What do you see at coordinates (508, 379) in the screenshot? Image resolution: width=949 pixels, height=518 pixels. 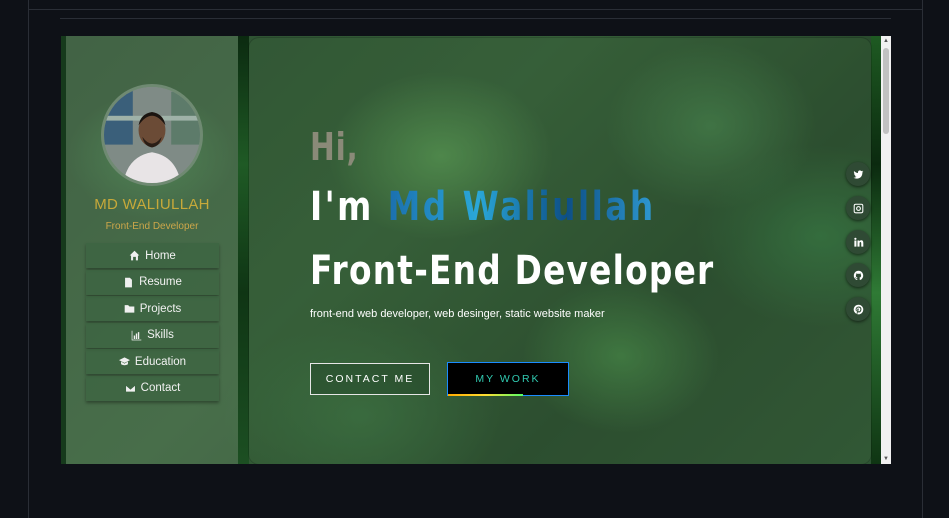 I see `my-work-button: MY WORK` at bounding box center [508, 379].